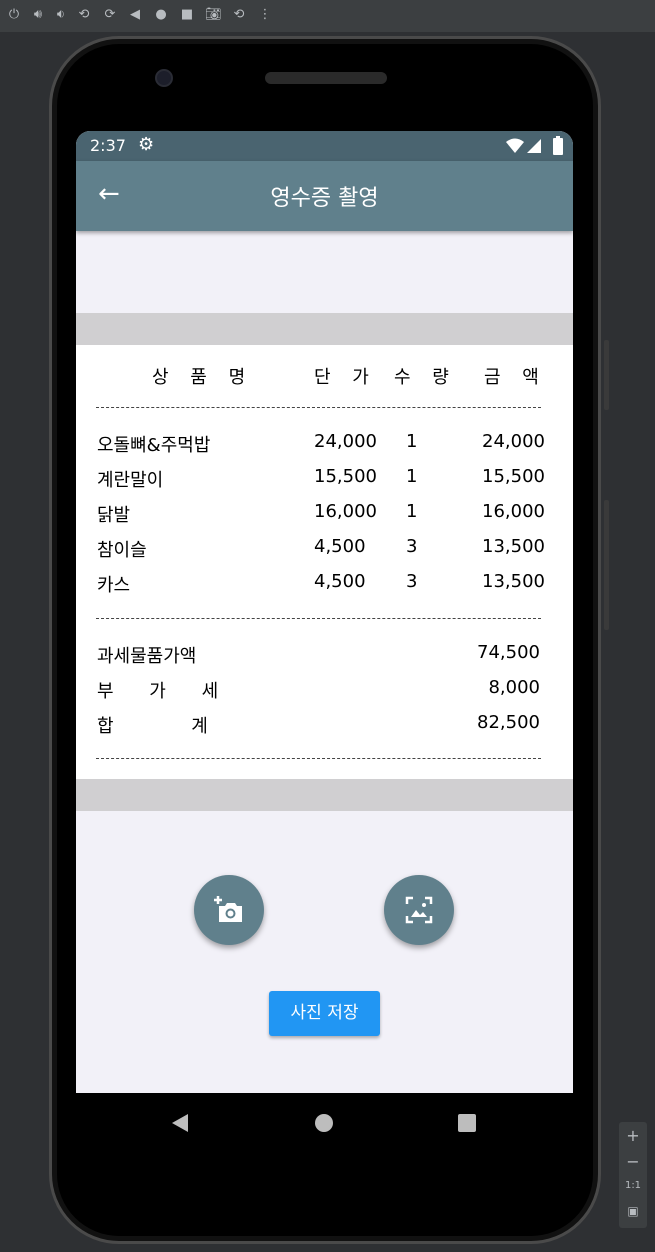  I want to click on receipt-row: 참이슬 4,500 3 13,500, so click(324, 549).